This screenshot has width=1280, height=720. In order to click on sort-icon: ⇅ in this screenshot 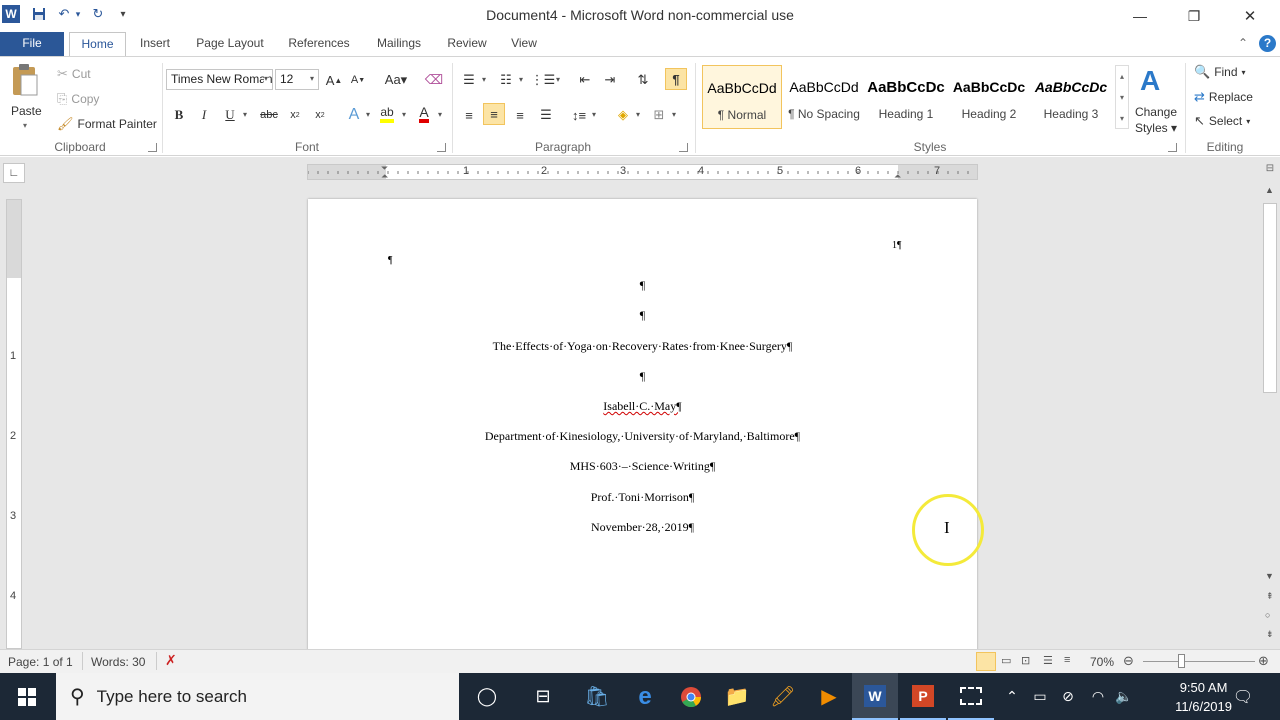, I will do `click(643, 80)`.